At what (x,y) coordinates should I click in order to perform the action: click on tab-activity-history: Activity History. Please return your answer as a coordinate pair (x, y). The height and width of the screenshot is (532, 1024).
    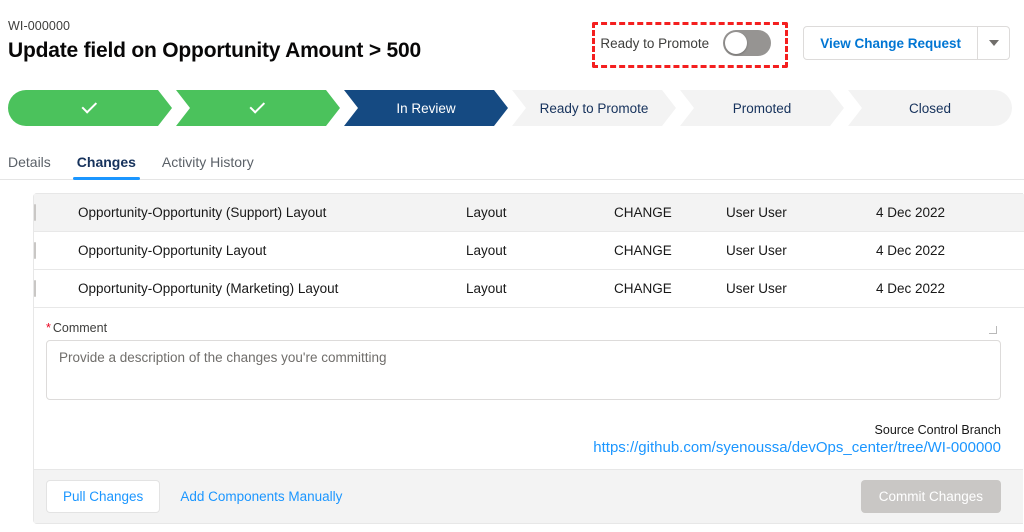
    Looking at the image, I should click on (208, 166).